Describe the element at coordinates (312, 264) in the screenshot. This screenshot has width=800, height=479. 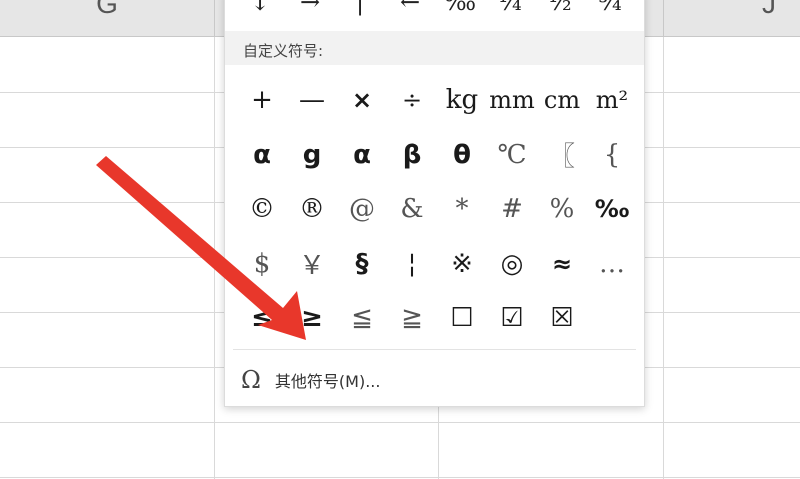
I see `symbol-cell: ￥` at that location.